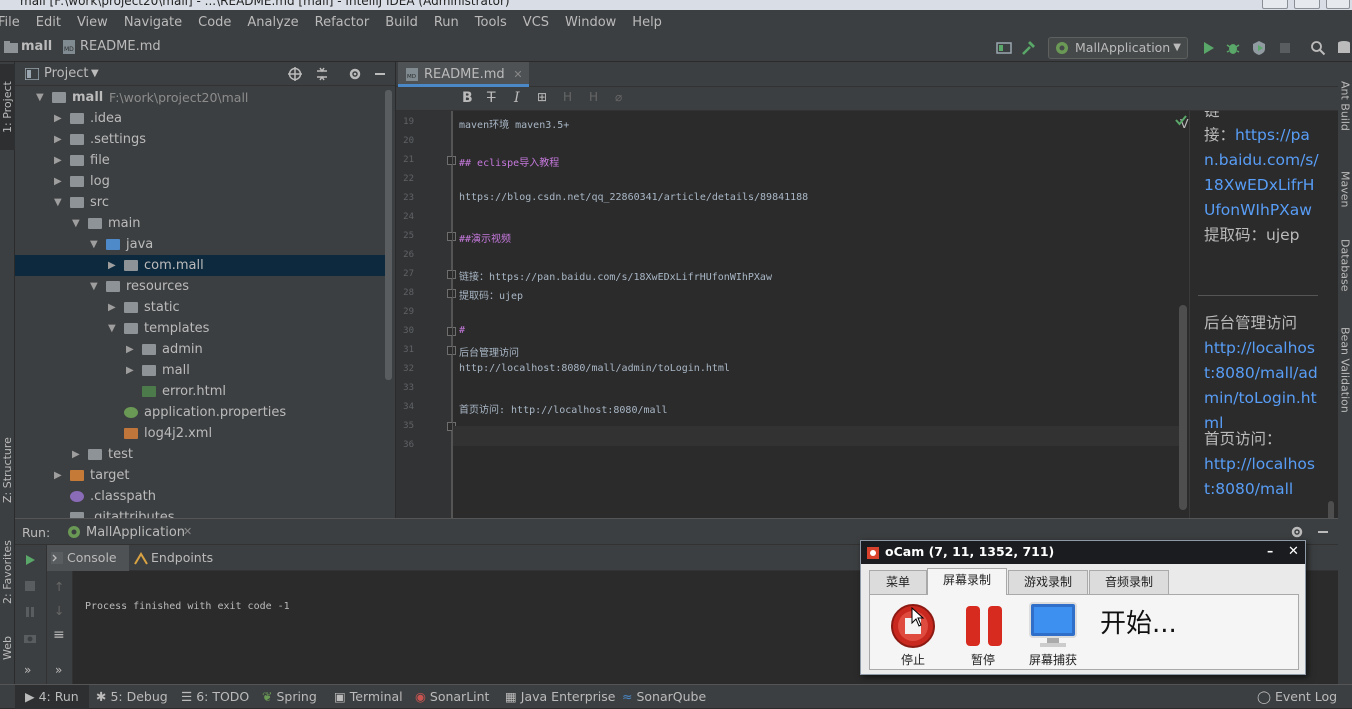 This screenshot has height=709, width=1352. What do you see at coordinates (491, 98) in the screenshot?
I see `strikethrough-icon: T` at bounding box center [491, 98].